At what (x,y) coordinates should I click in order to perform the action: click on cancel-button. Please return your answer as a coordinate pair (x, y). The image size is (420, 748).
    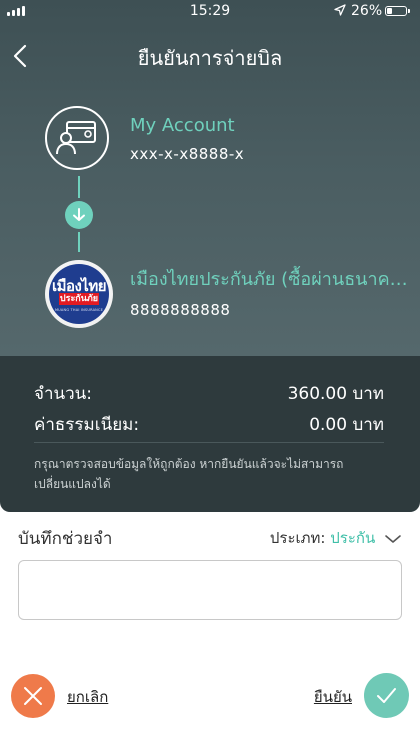
    Looking at the image, I should click on (33, 696).